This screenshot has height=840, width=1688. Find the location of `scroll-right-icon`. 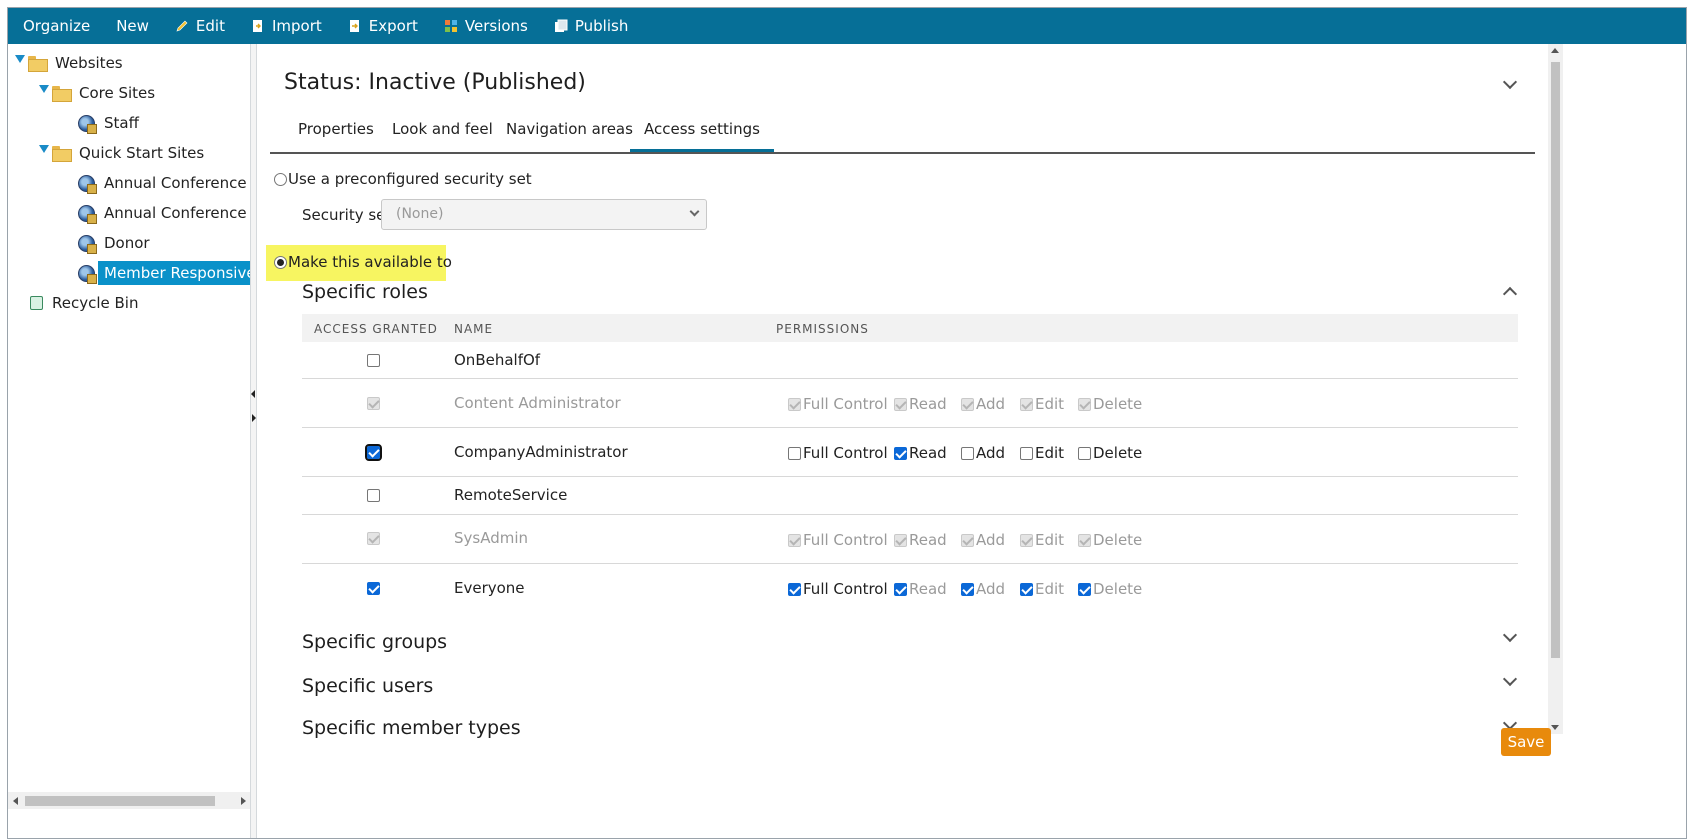

scroll-right-icon is located at coordinates (243, 801).